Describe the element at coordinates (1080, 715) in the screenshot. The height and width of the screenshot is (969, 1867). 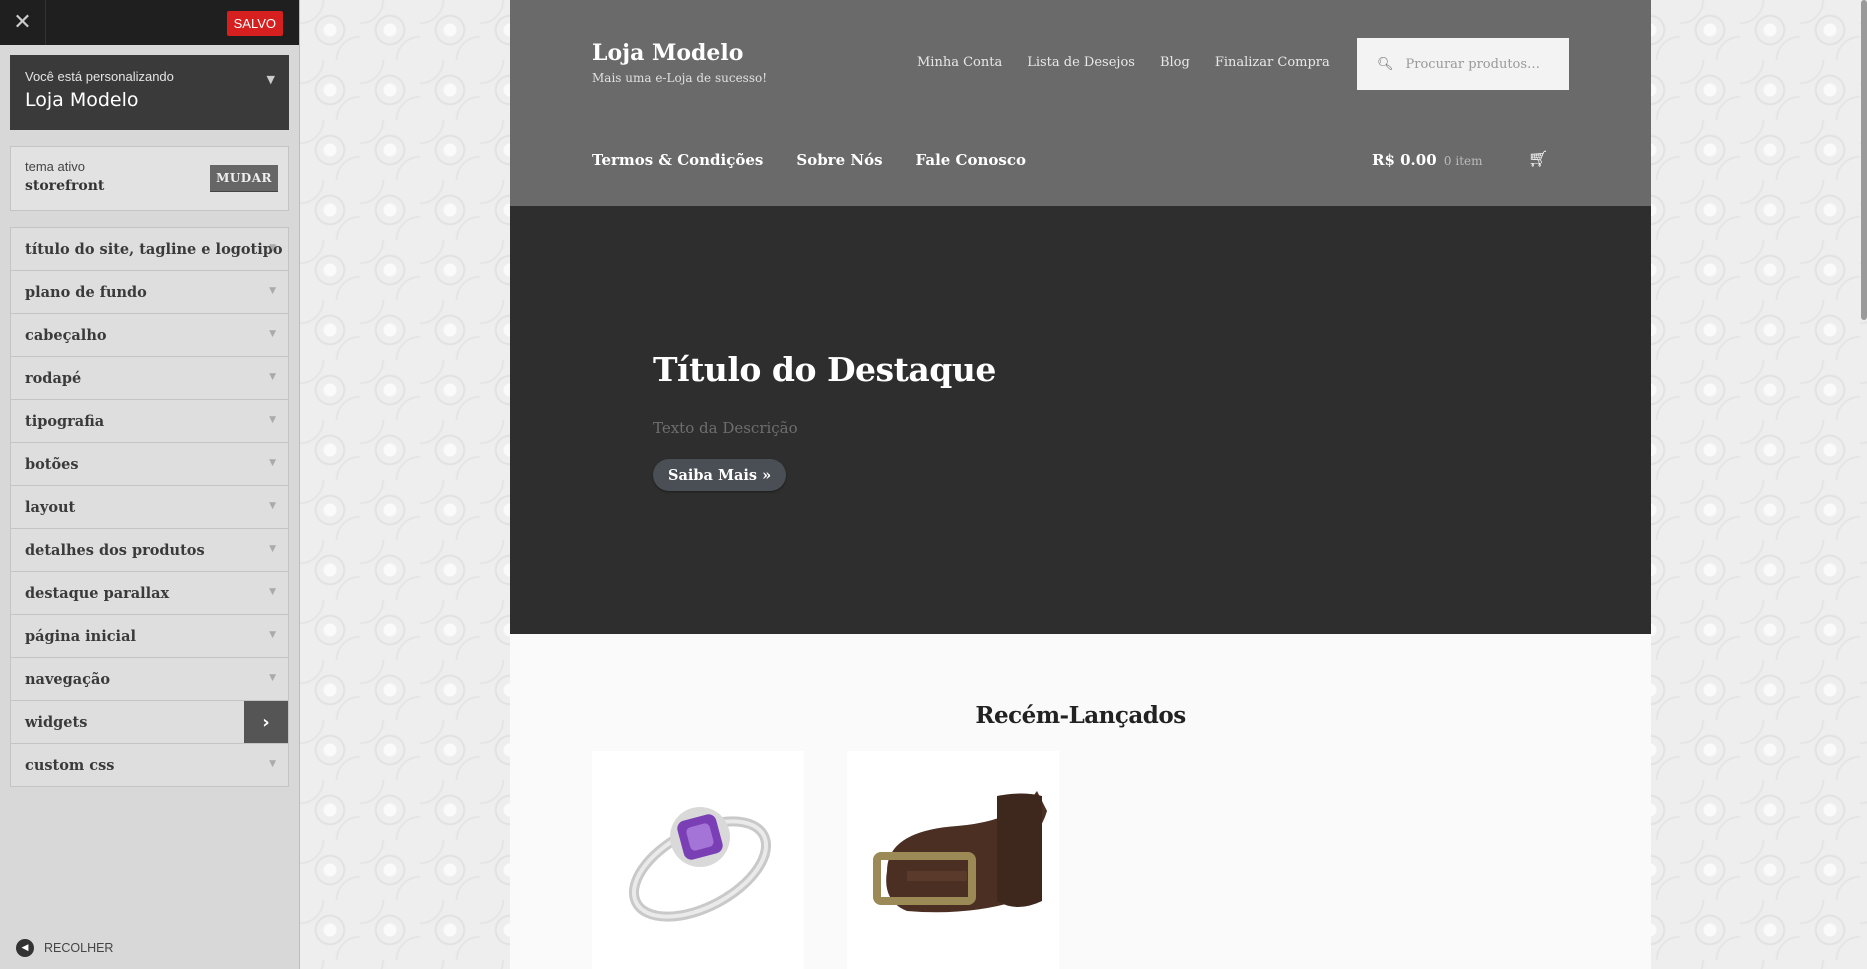
I see `products-heading: Recém-Lançados` at that location.